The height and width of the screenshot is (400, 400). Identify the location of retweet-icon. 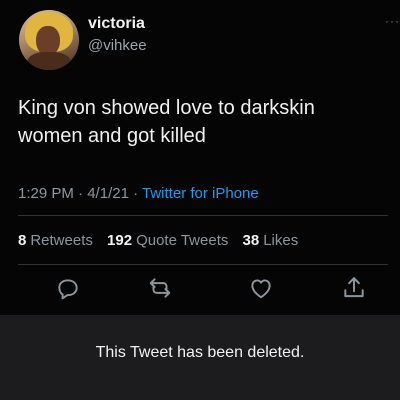
(160, 288).